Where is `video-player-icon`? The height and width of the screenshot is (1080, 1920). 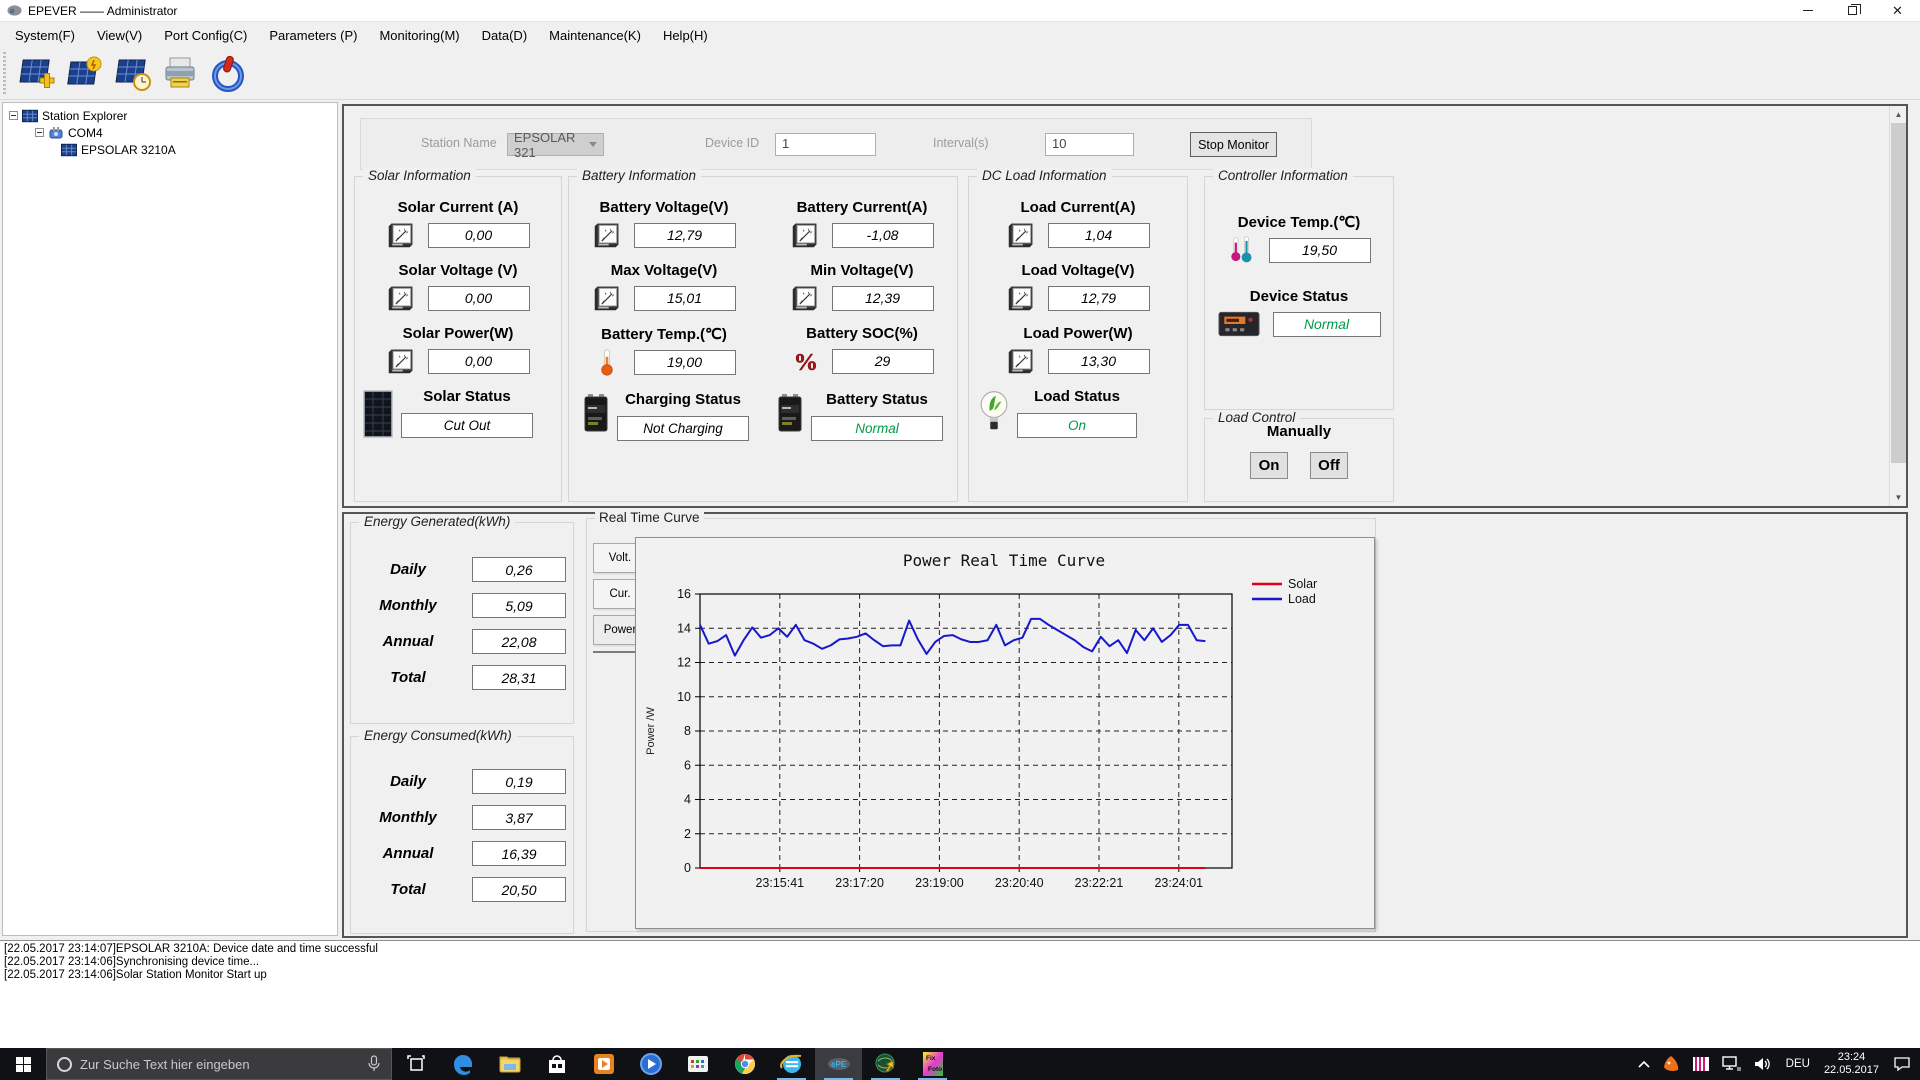 video-player-icon is located at coordinates (650, 1064).